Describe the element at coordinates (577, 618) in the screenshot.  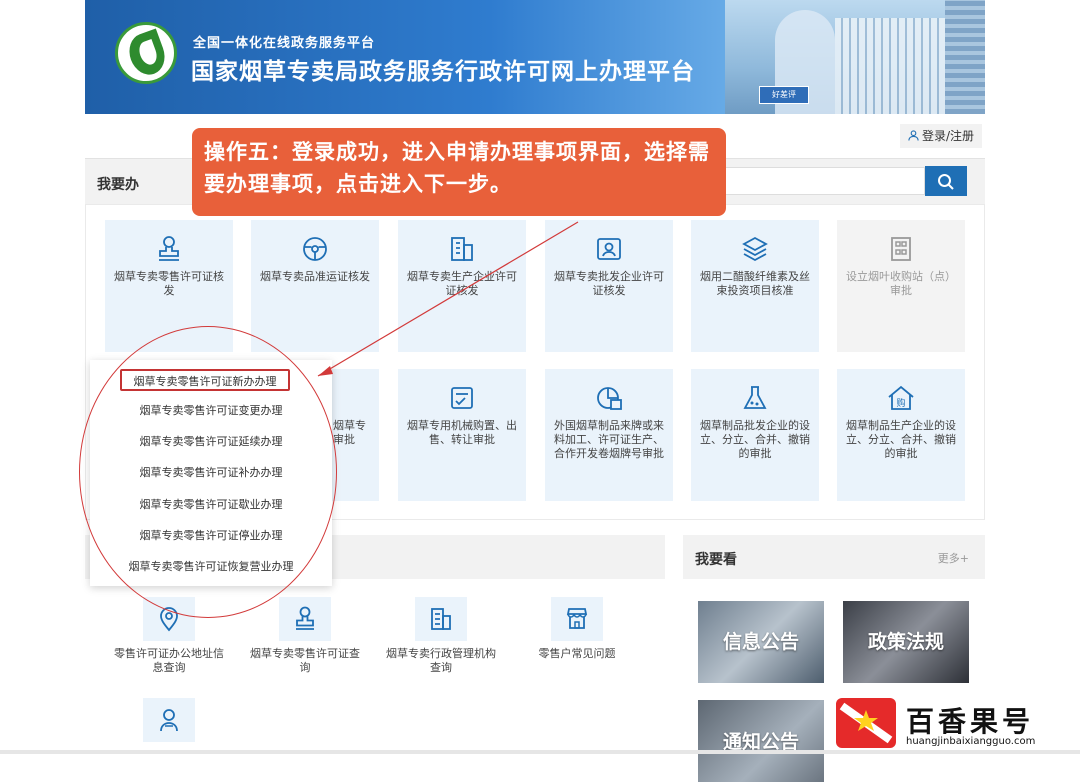
I see `shop-icon` at that location.